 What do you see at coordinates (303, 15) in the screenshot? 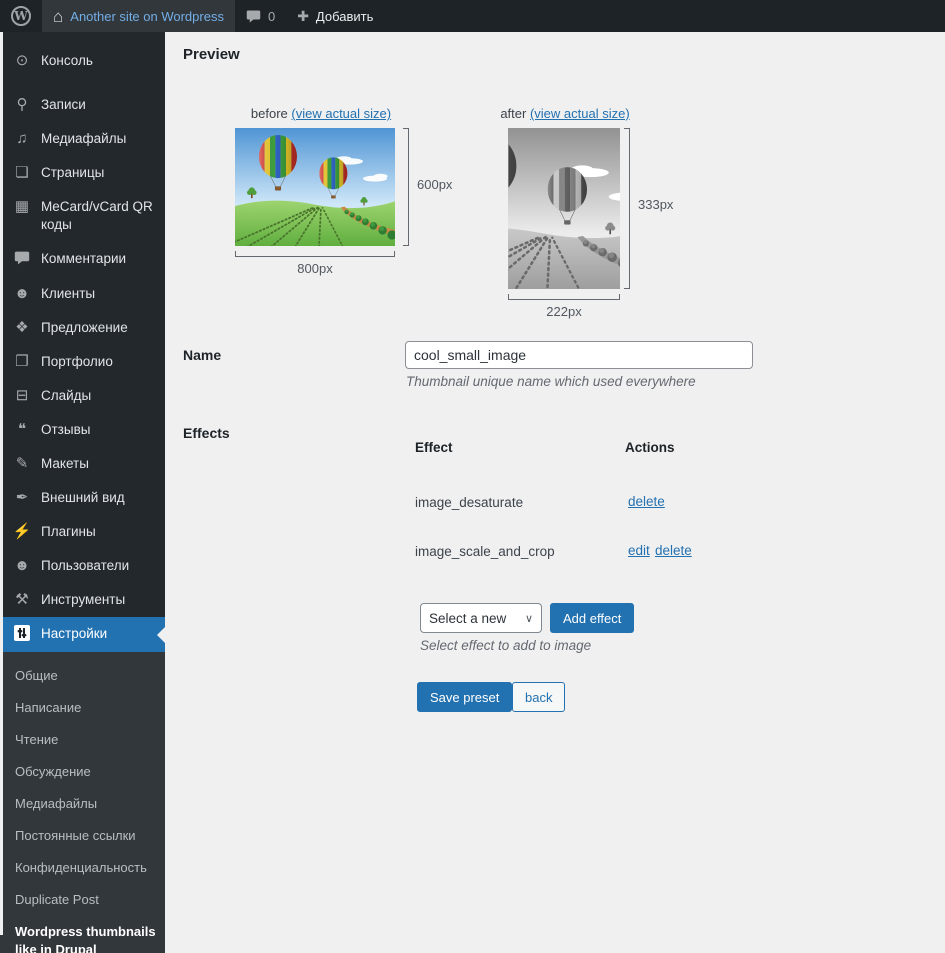
I see `plus-icon: ✚` at bounding box center [303, 15].